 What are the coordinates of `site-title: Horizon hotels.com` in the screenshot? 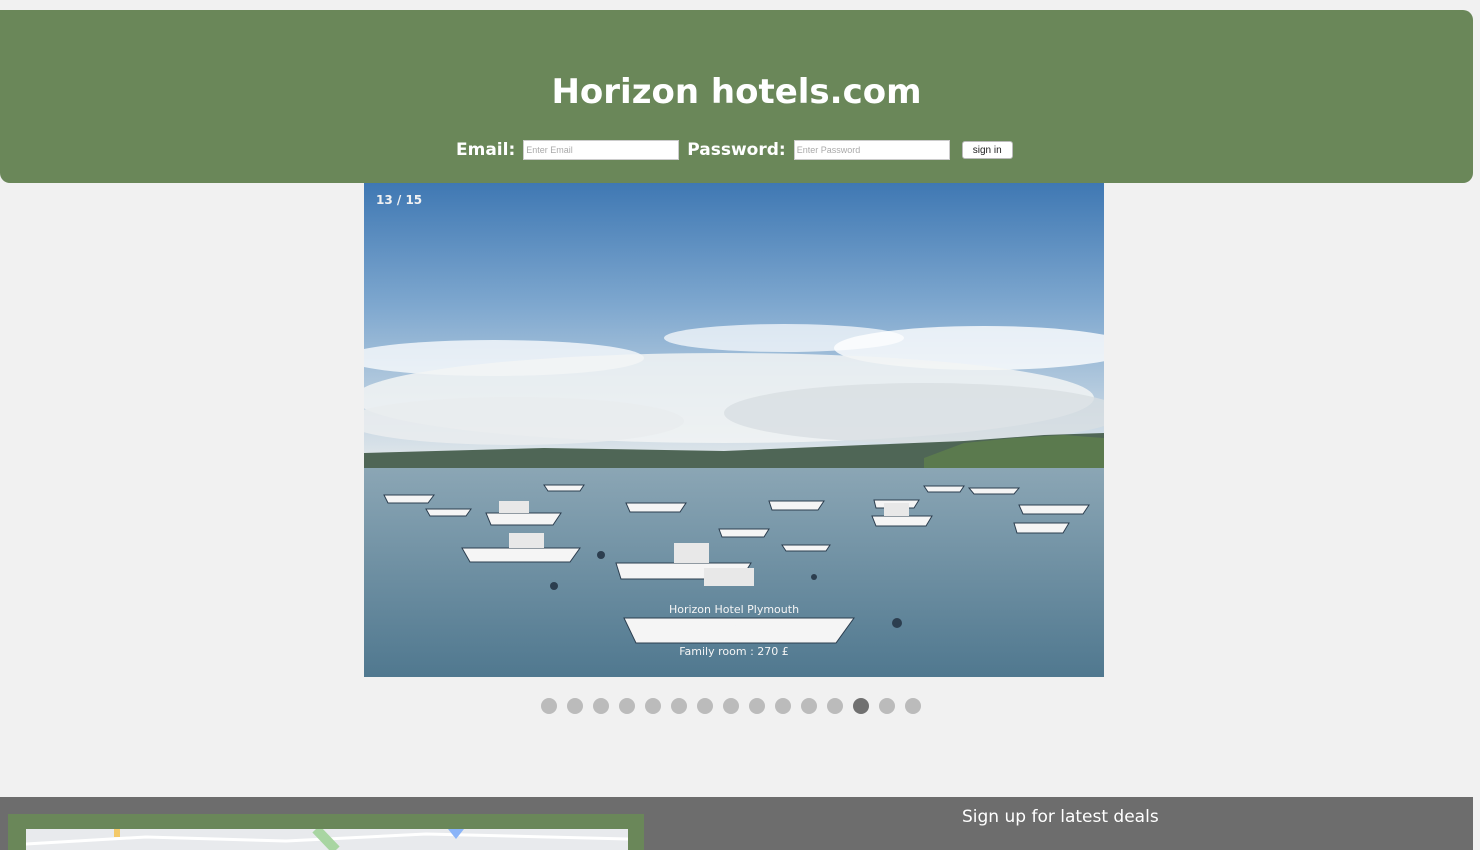 It's located at (736, 92).